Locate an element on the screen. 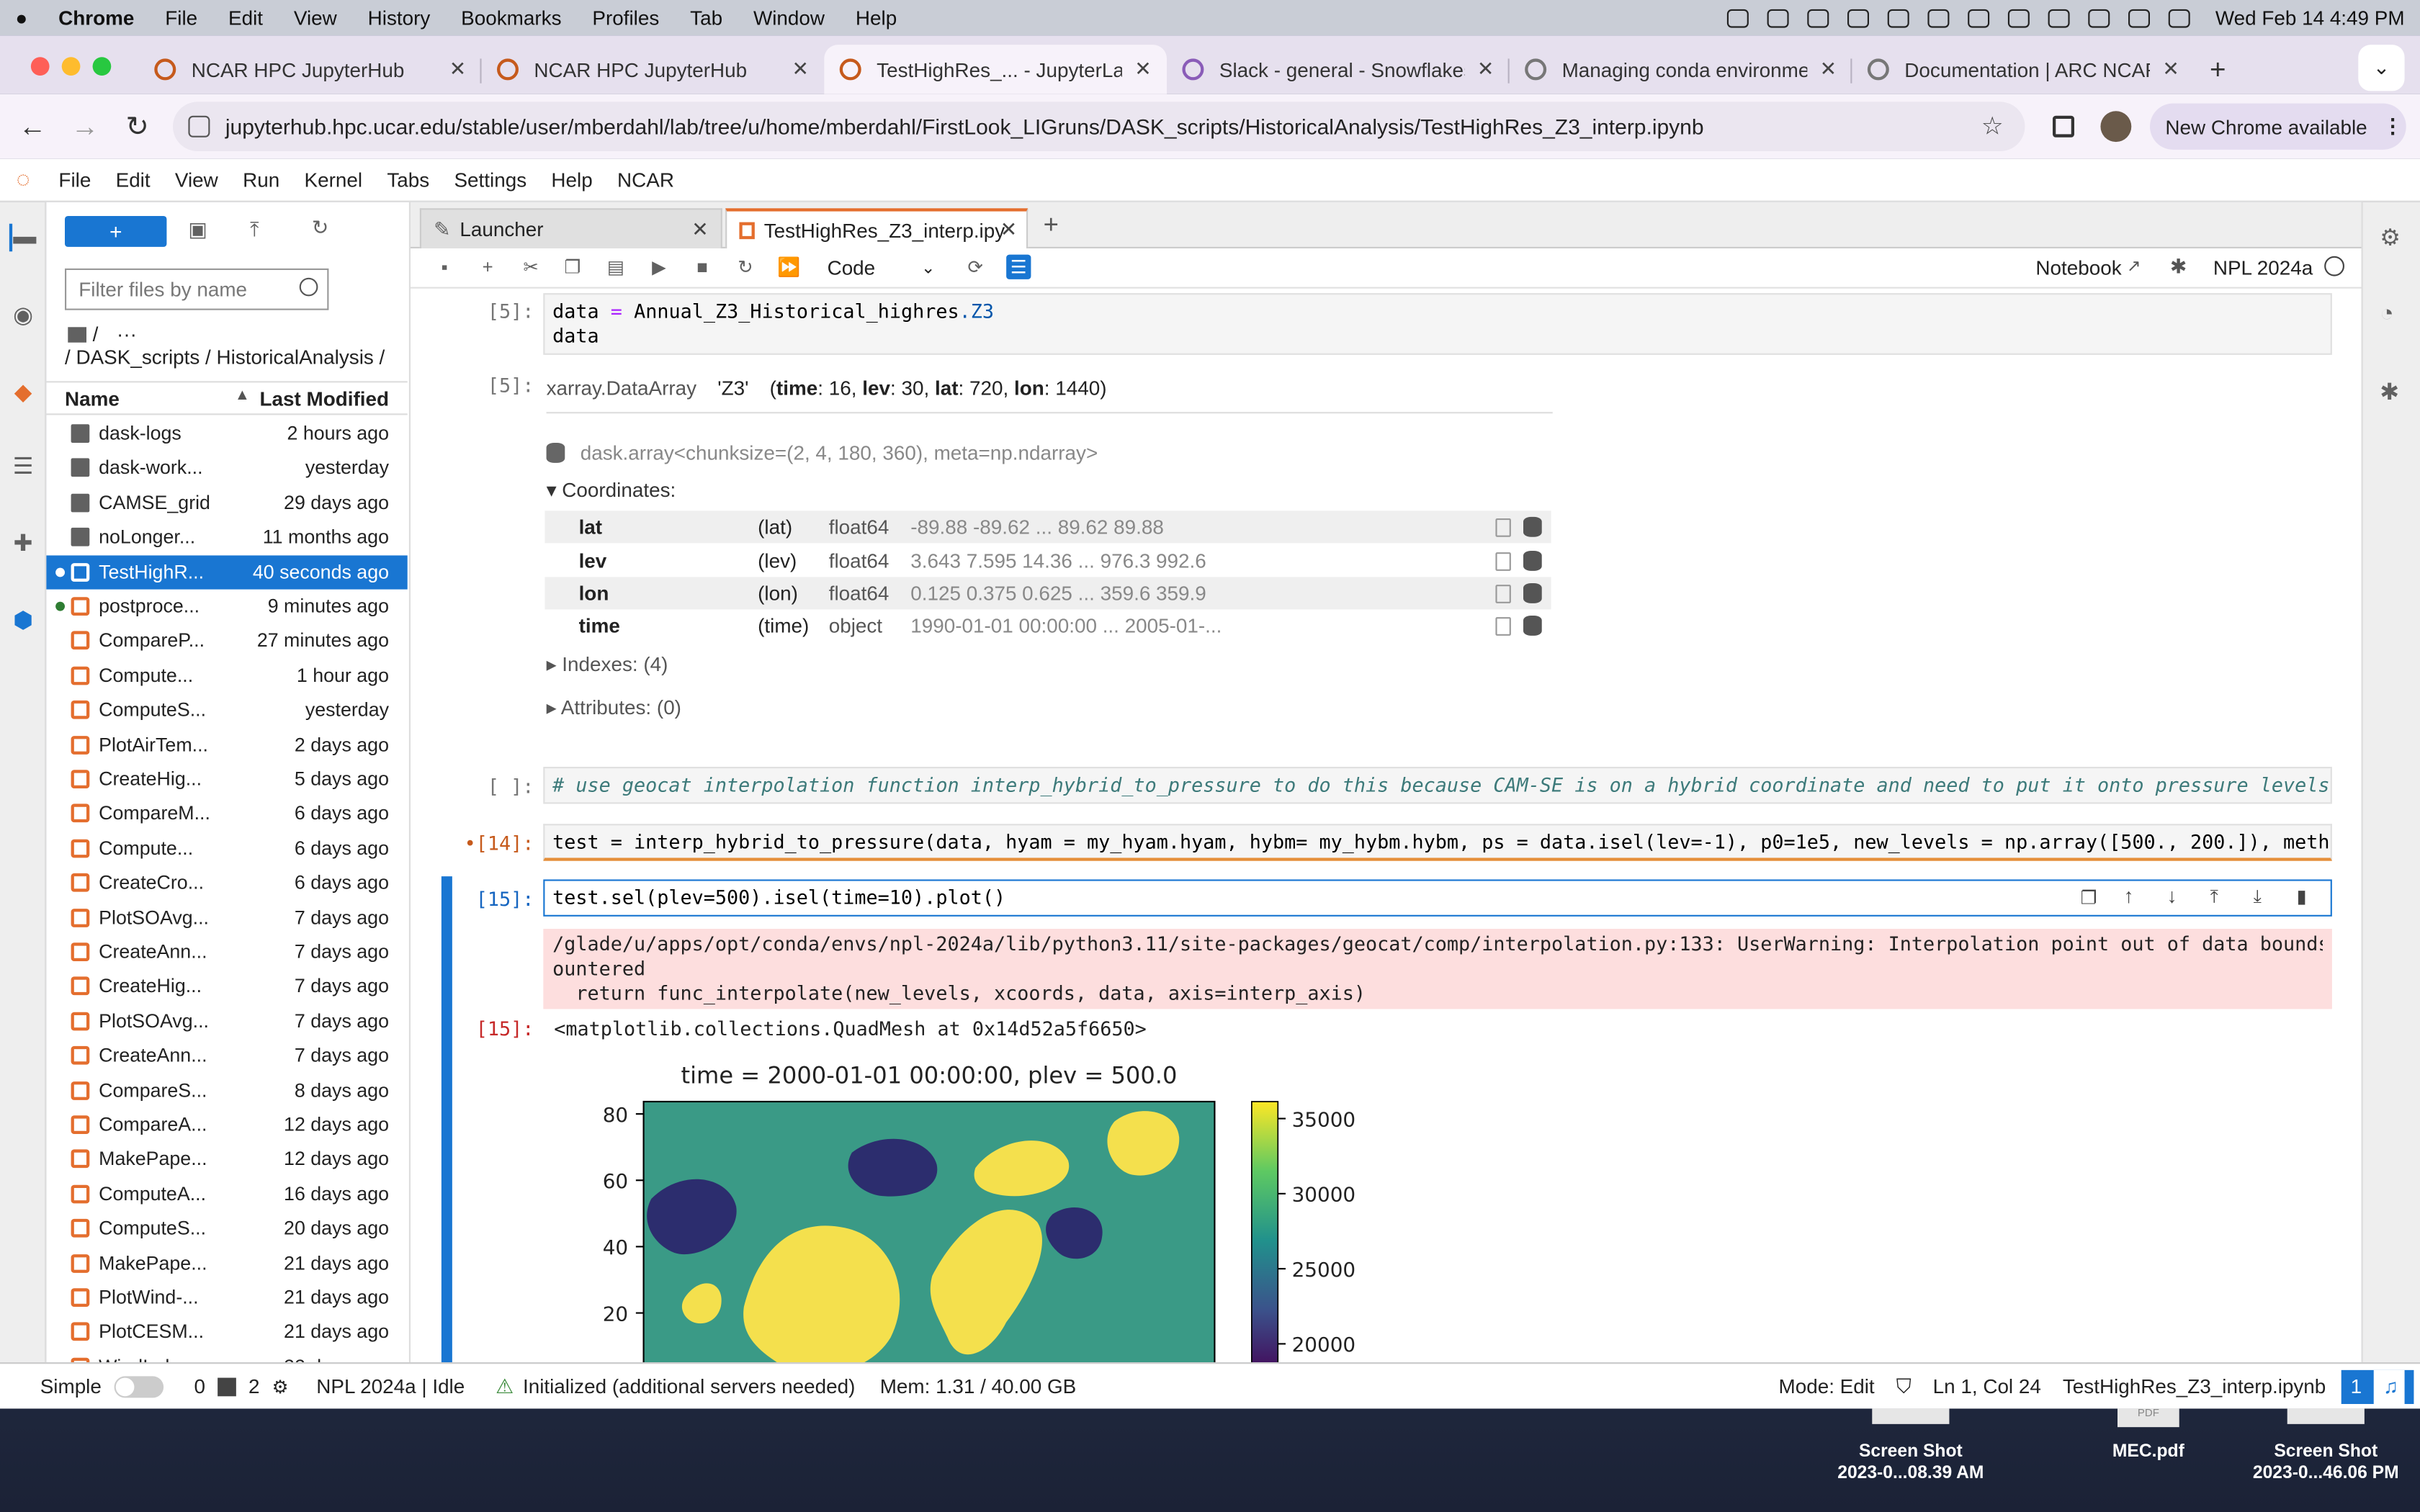  new-launcher-button: + is located at coordinates (116, 231).